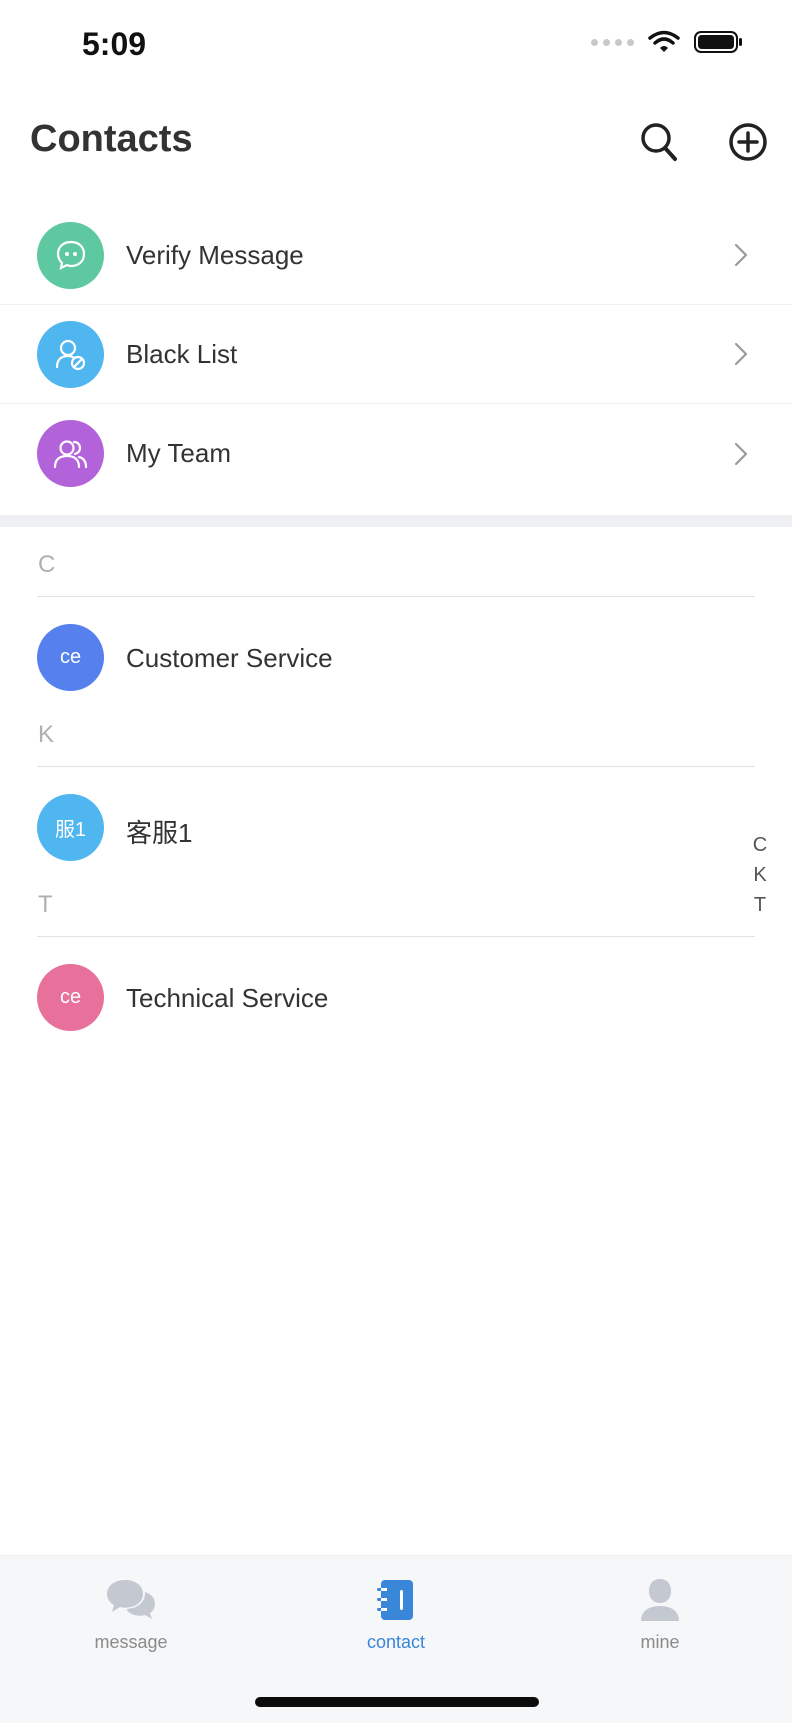  I want to click on plus-circle-icon, so click(748, 142).